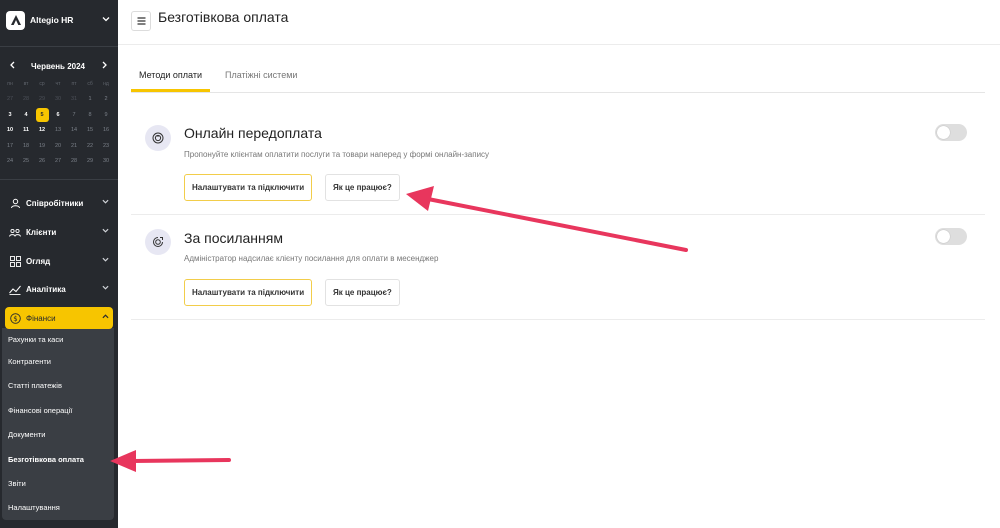 Image resolution: width=1000 pixels, height=528 pixels. Describe the element at coordinates (42, 131) in the screenshot. I see `calendar-day: 12` at that location.